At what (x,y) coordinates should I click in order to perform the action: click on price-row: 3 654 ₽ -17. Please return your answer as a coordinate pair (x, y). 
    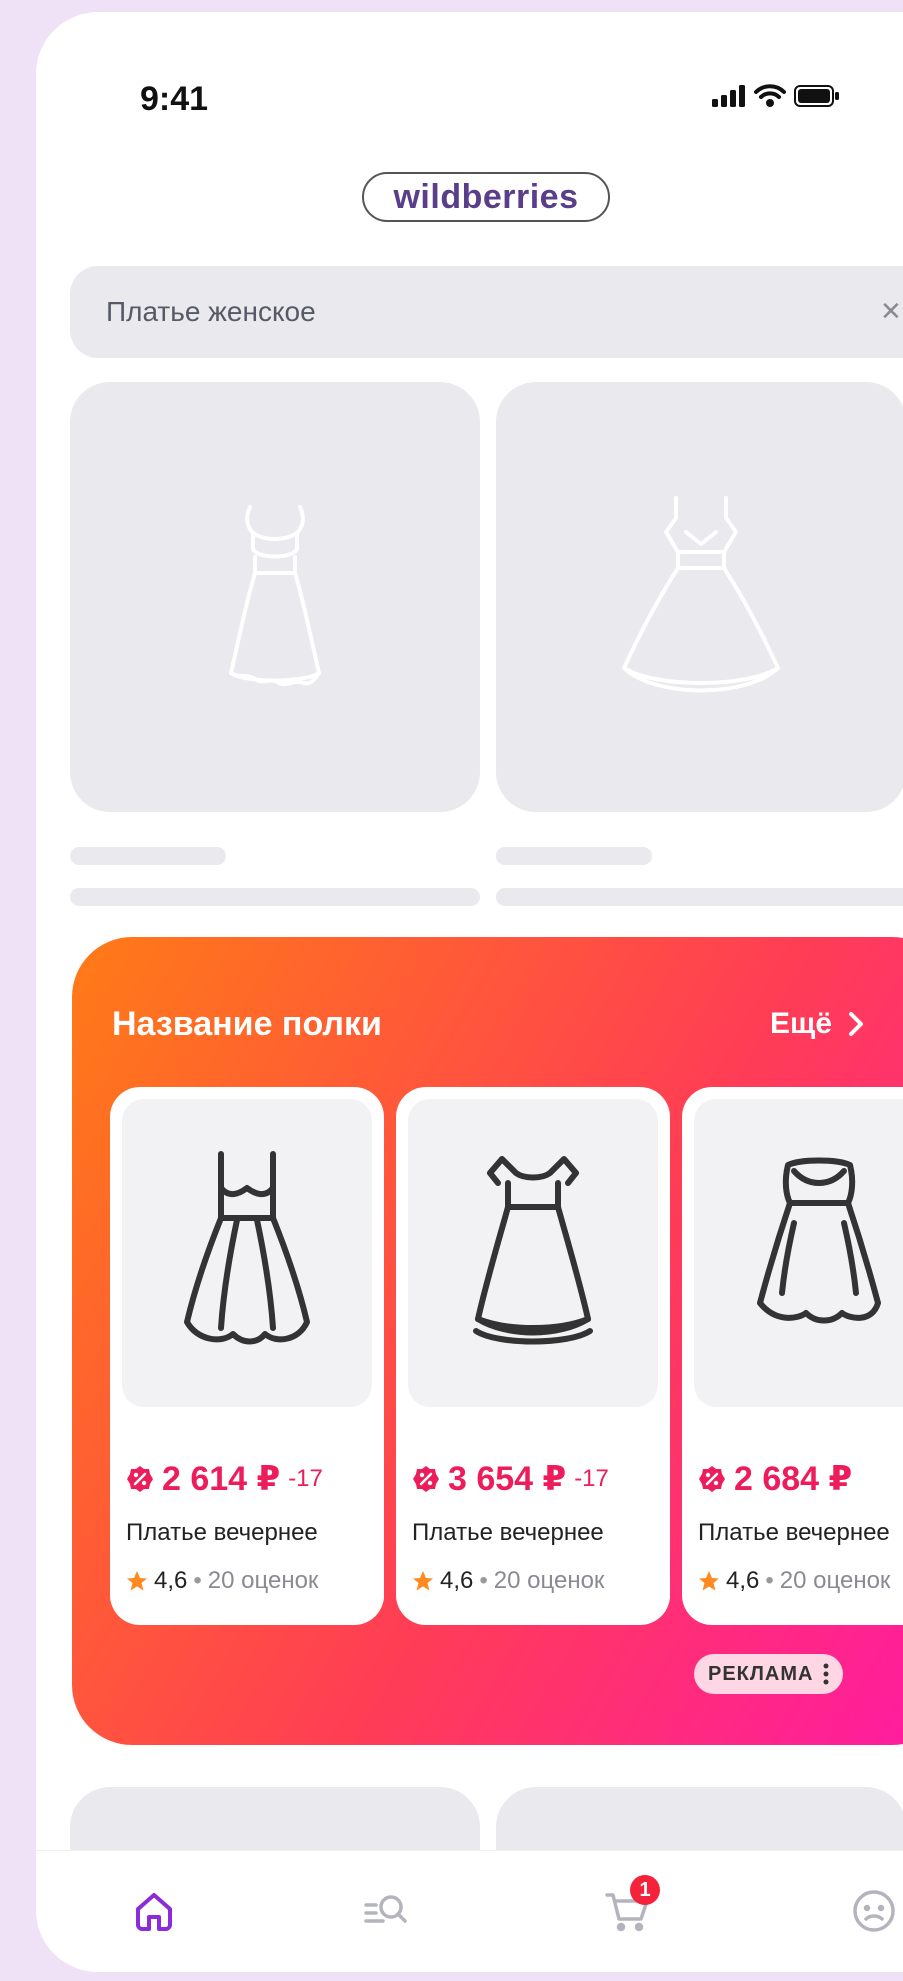
    Looking at the image, I should click on (510, 1479).